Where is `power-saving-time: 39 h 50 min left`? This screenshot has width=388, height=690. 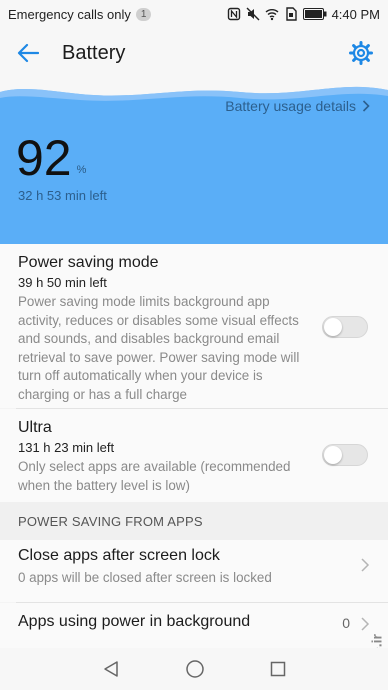
power-saving-time: 39 h 50 min left is located at coordinates (62, 282).